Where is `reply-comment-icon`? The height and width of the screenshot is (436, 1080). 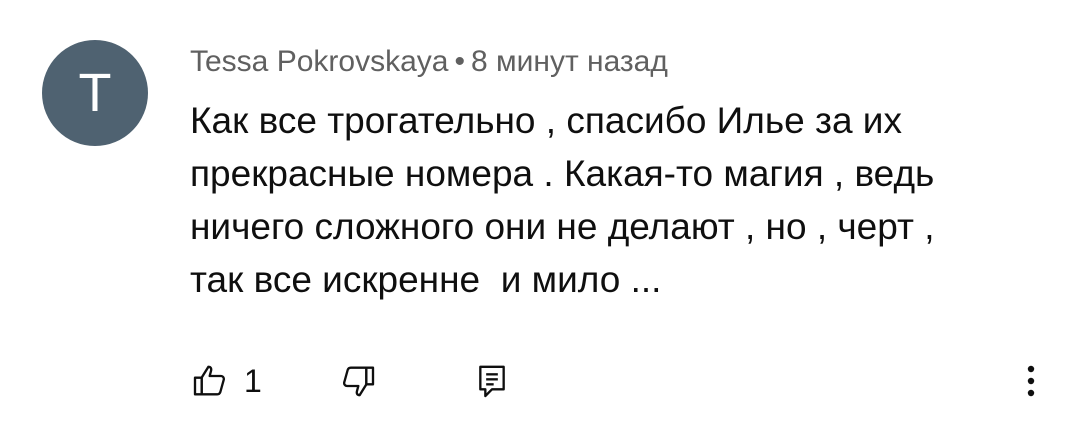 reply-comment-icon is located at coordinates (492, 381).